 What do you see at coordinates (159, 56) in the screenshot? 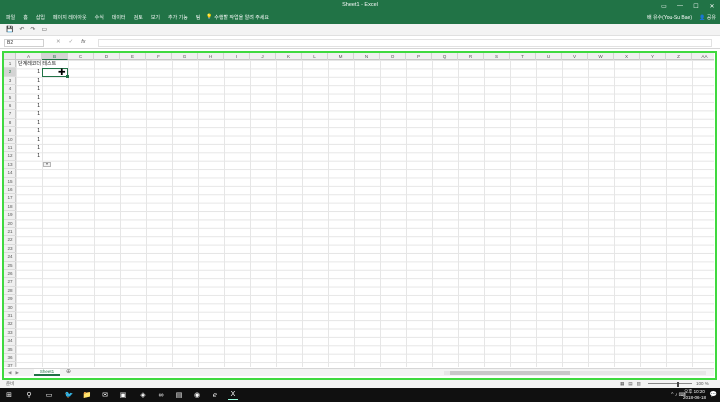
I see `column-header-f: F` at bounding box center [159, 56].